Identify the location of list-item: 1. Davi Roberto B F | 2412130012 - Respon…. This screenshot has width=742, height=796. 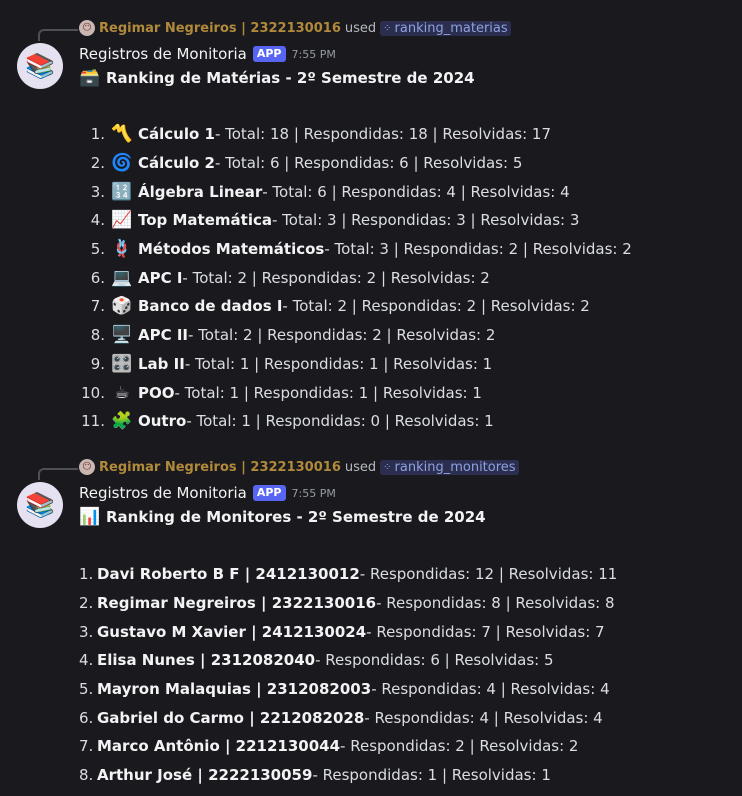
(348, 574).